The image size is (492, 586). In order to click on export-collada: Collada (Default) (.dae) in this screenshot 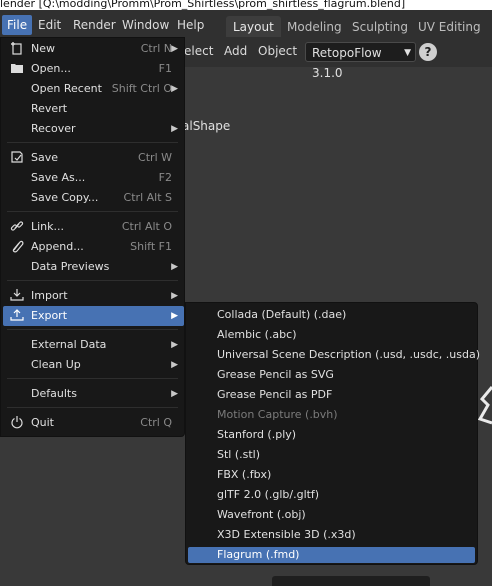, I will do `click(331, 315)`.